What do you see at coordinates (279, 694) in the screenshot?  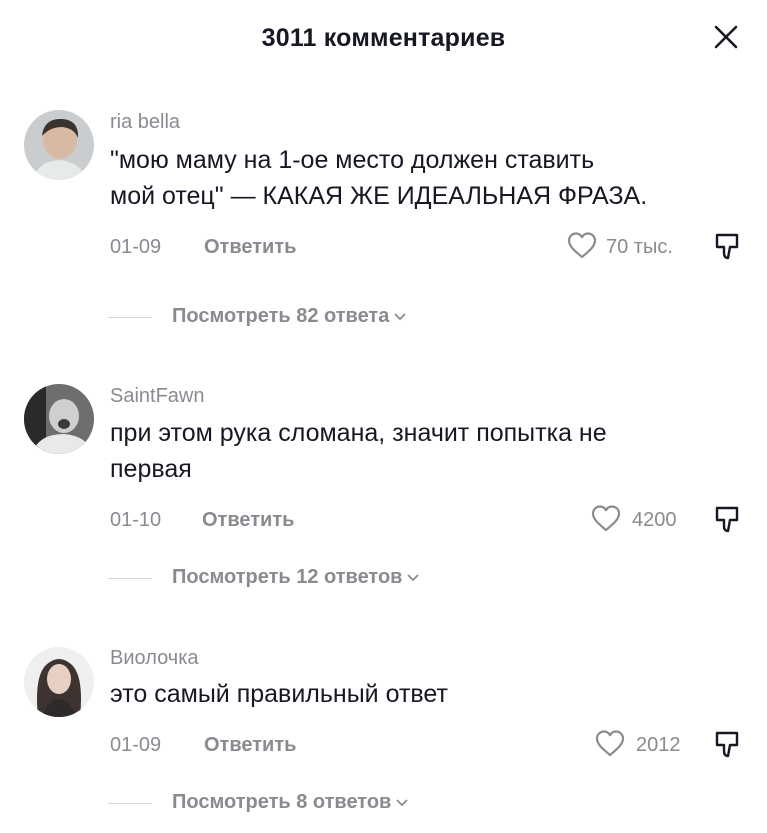 I see `comment-text-line: это самый правильный ответ` at bounding box center [279, 694].